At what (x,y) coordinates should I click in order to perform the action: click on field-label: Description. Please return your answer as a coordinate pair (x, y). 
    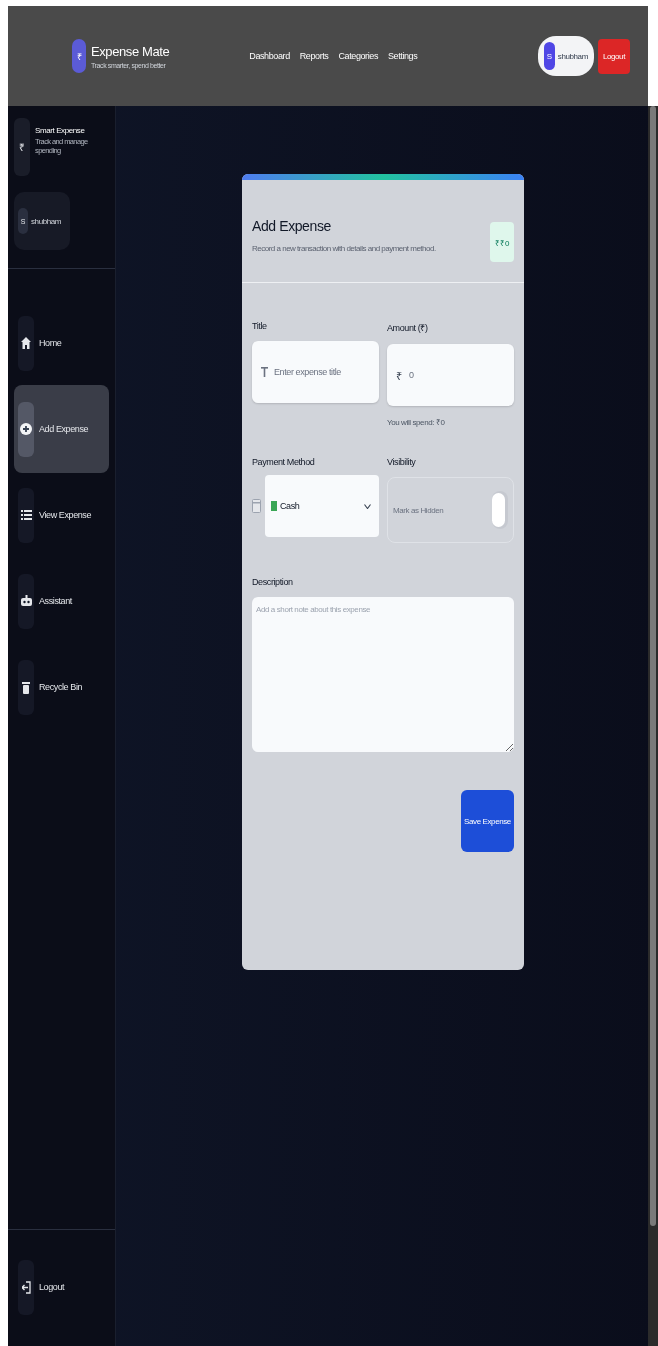
    Looking at the image, I should click on (273, 582).